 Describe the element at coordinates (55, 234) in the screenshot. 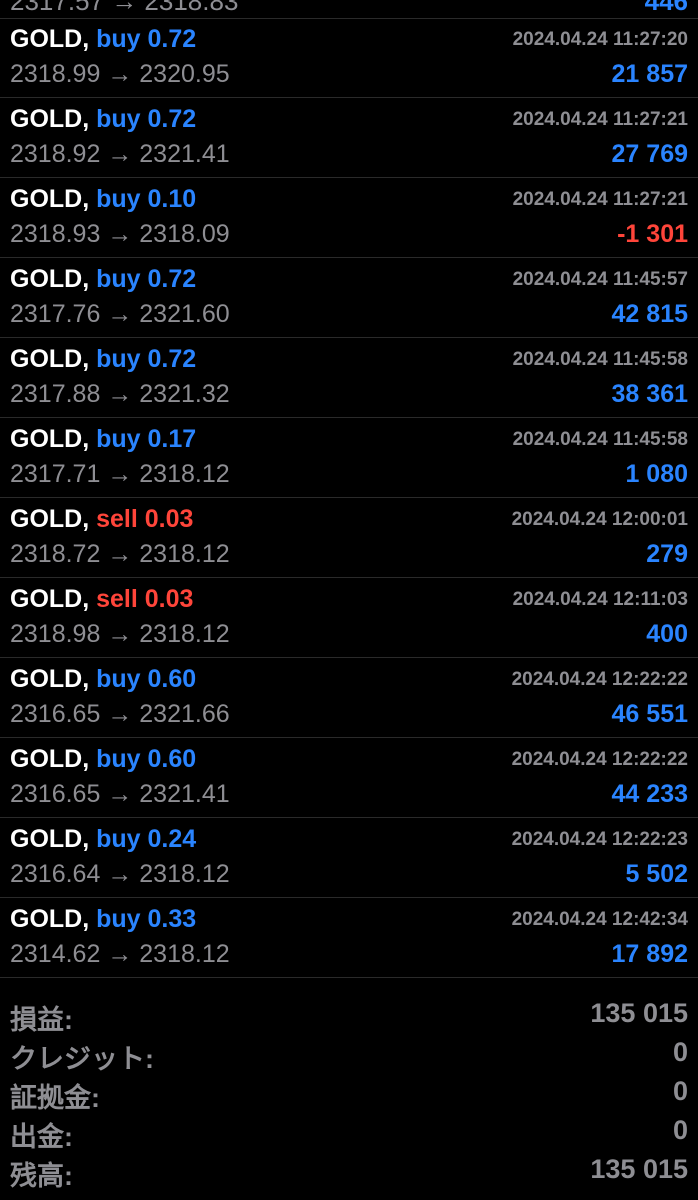

I see `open-price: 2318.93` at that location.